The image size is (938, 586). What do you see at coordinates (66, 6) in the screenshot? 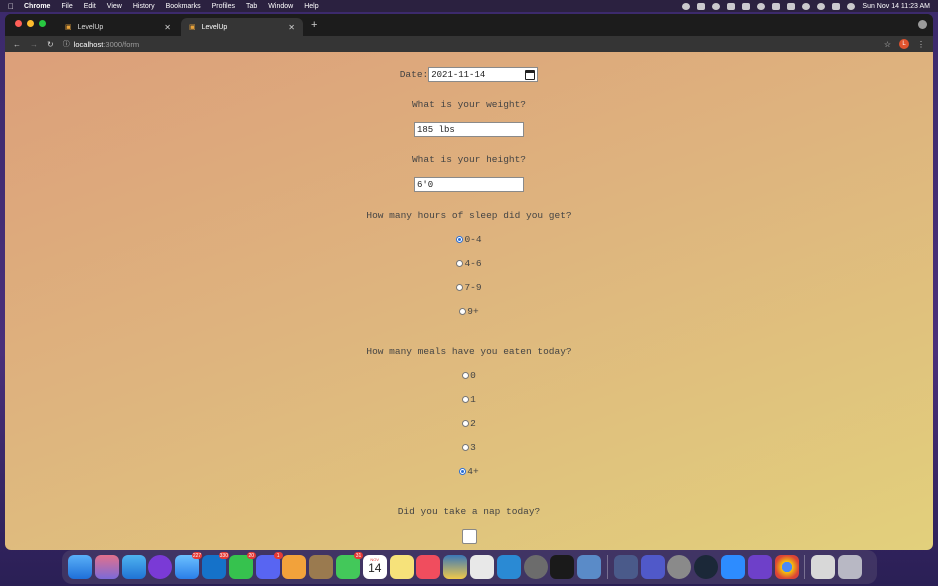
I see `menu-file: File` at bounding box center [66, 6].